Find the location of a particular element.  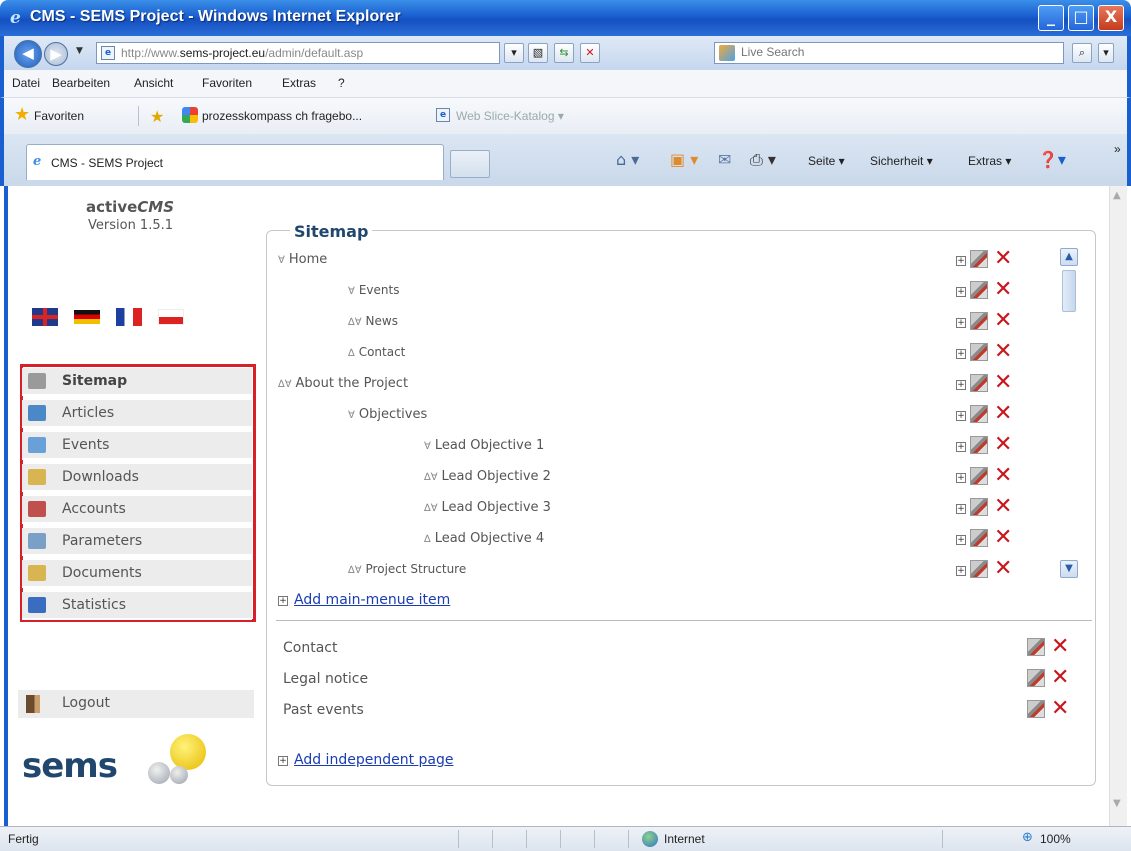

forward-button: ▶ is located at coordinates (56, 54).